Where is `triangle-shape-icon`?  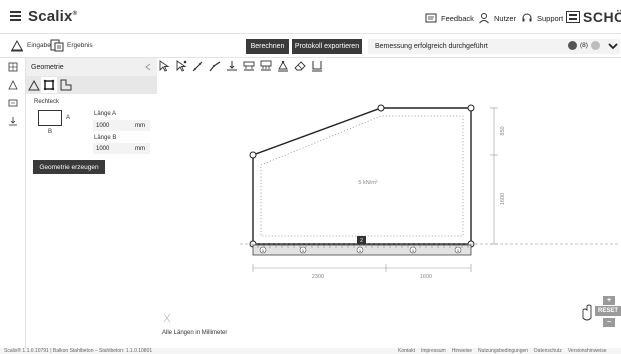
triangle-shape-icon is located at coordinates (34, 85).